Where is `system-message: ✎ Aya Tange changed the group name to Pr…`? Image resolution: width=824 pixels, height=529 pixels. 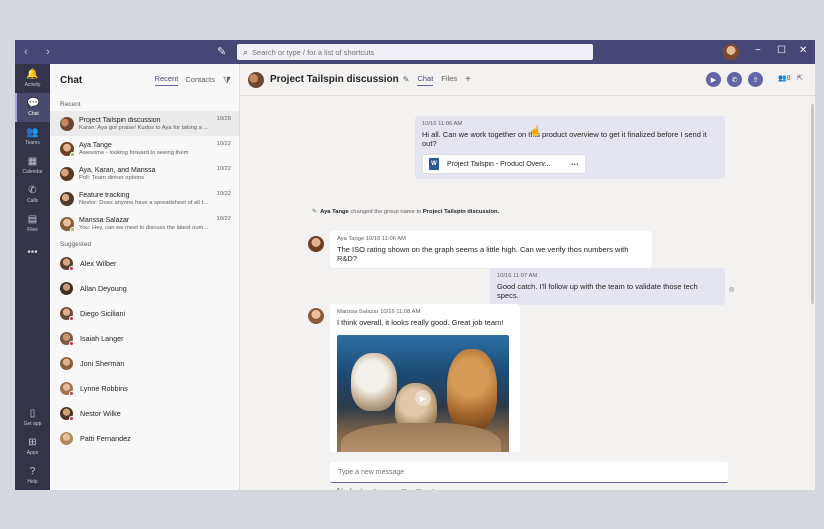 system-message: ✎ Aya Tange changed the group name to Pr… is located at coordinates (405, 212).